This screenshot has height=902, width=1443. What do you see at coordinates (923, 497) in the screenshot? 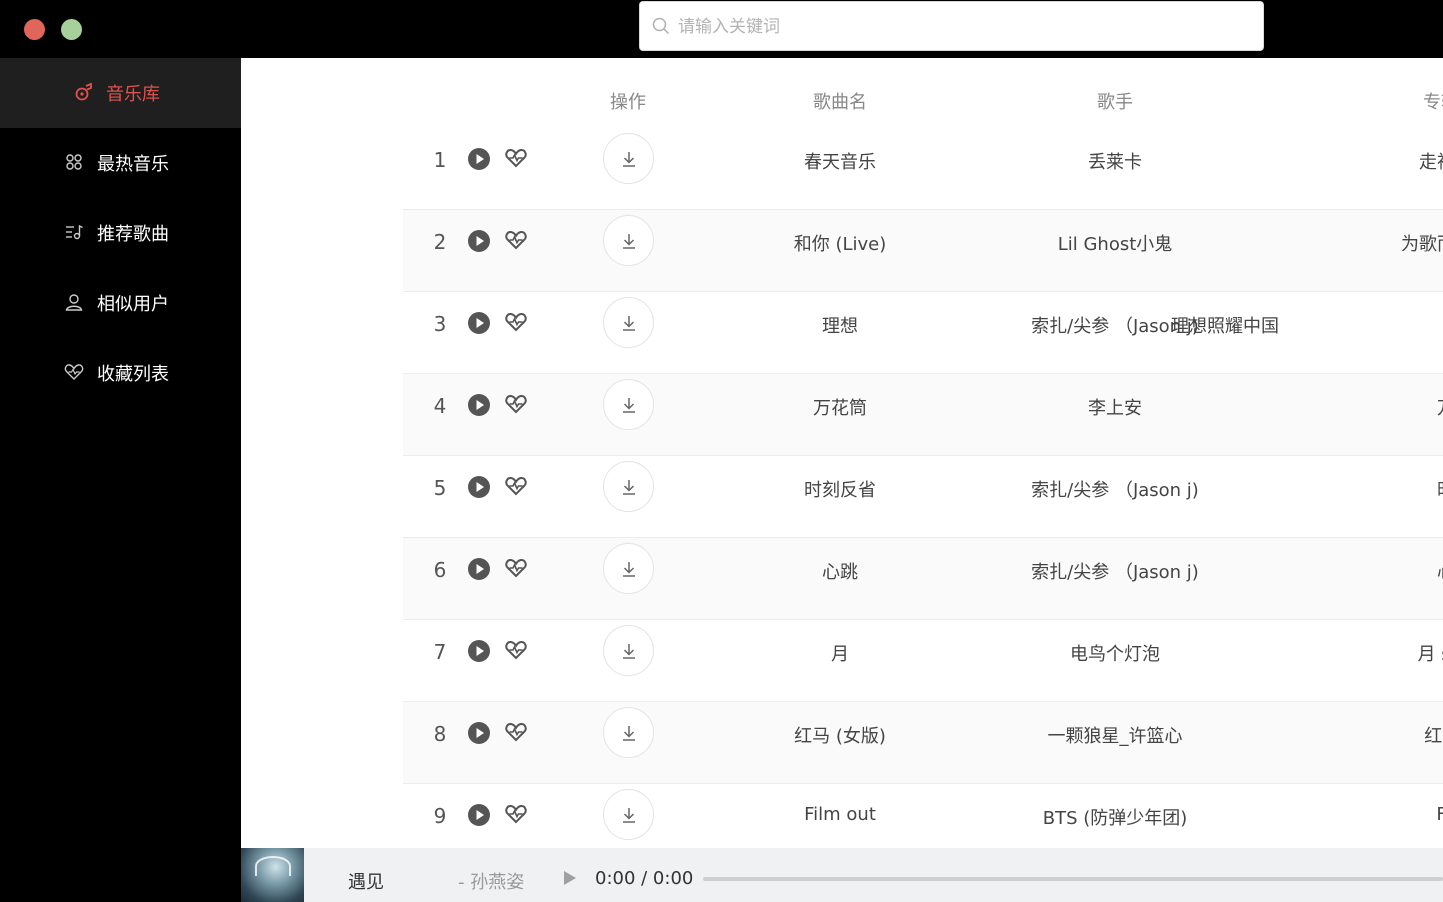
I see `table-row: 5 时刻反省 索扎/尖参 （Jason j) 时刻` at bounding box center [923, 497].